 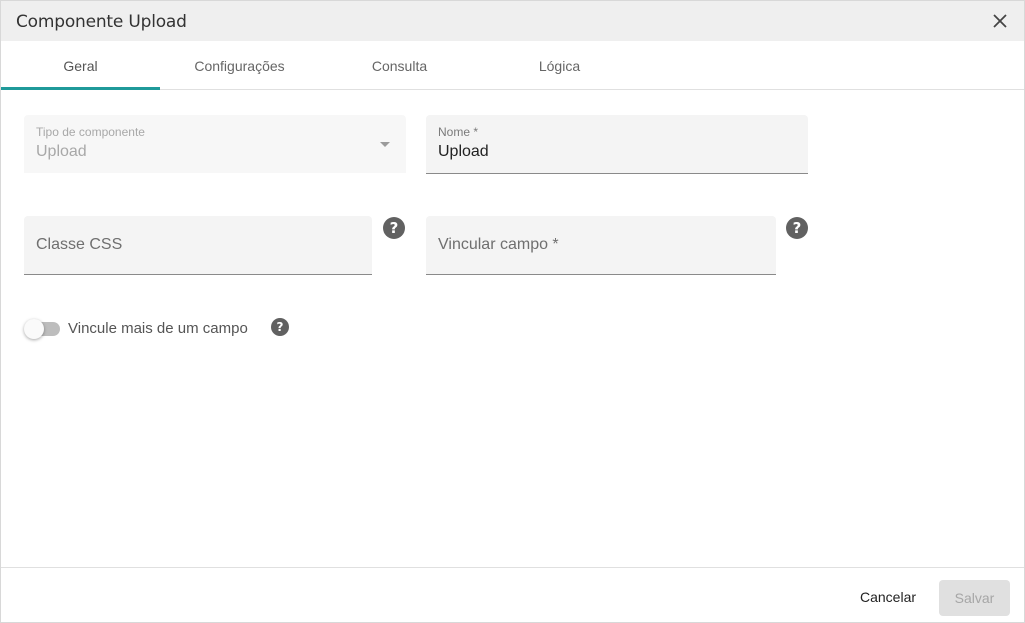 What do you see at coordinates (888, 597) in the screenshot?
I see `cancel-button: Cancelar` at bounding box center [888, 597].